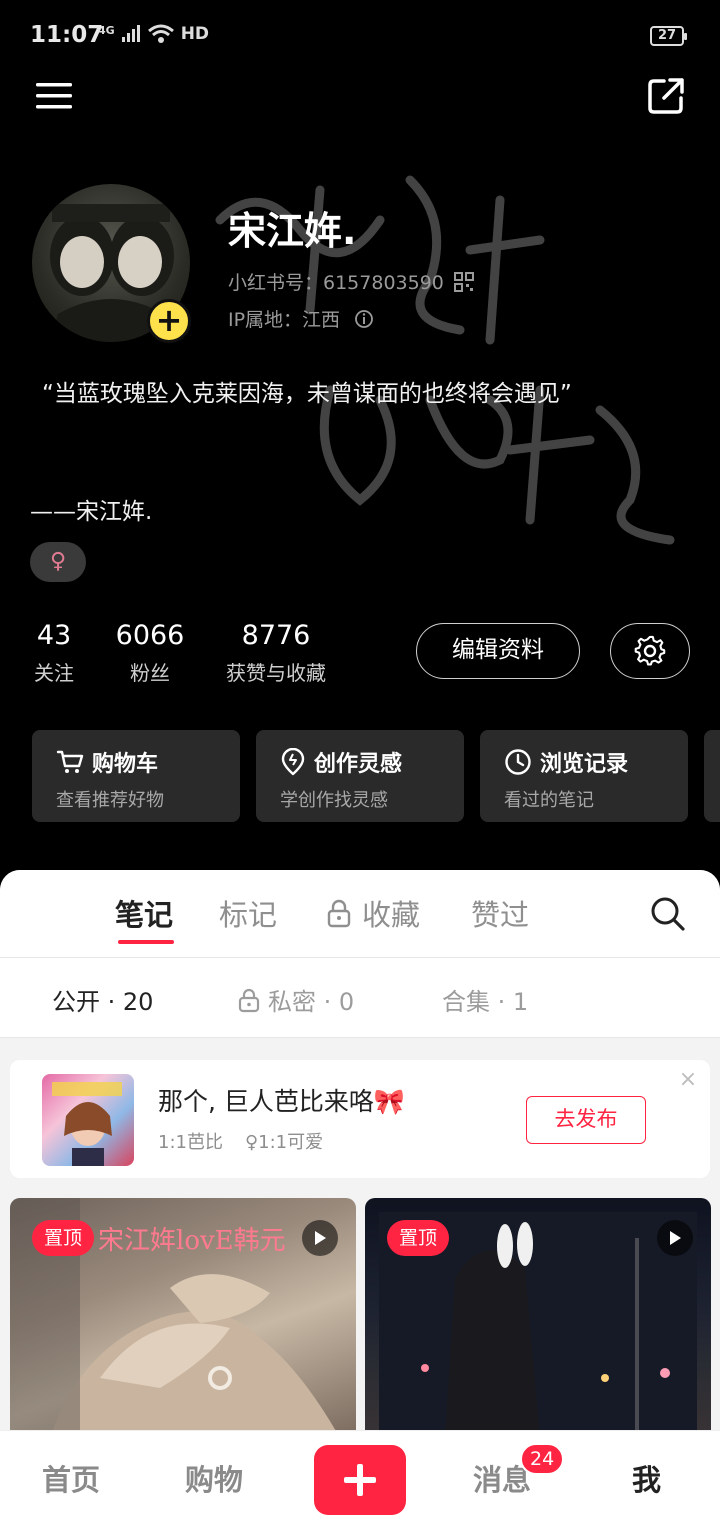 This screenshot has width=720, height=1520. What do you see at coordinates (130, 33) in the screenshot?
I see `signal-icon` at bounding box center [130, 33].